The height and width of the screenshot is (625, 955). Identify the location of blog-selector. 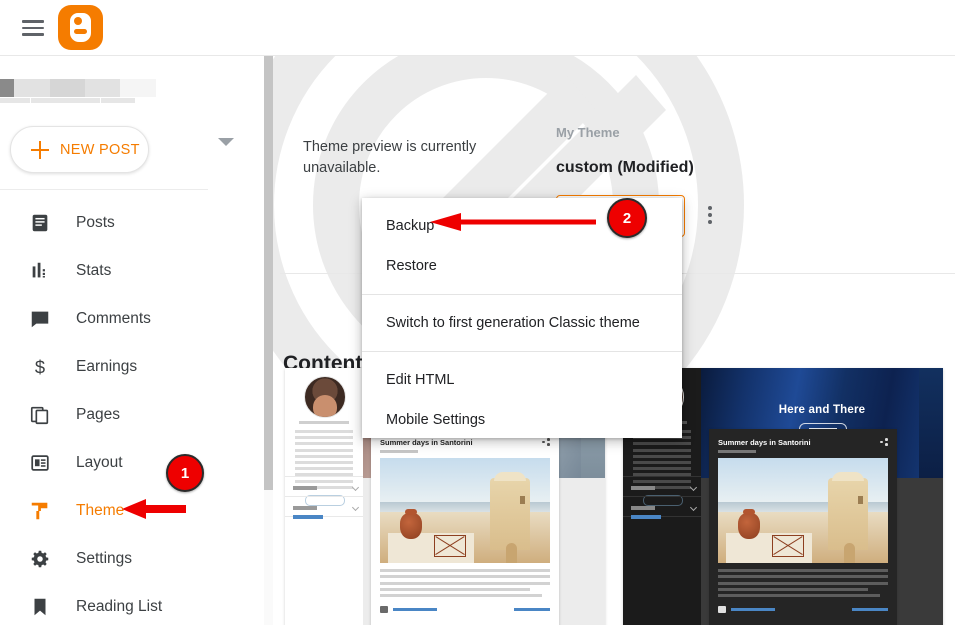
(132, 86).